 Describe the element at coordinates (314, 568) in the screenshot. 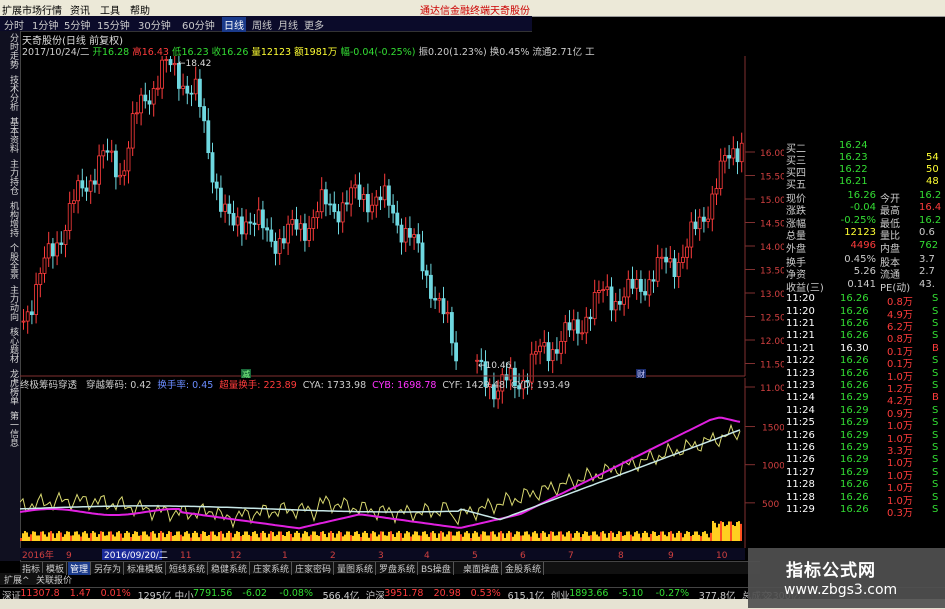

I see `indicator-tab: 庄家密码` at that location.